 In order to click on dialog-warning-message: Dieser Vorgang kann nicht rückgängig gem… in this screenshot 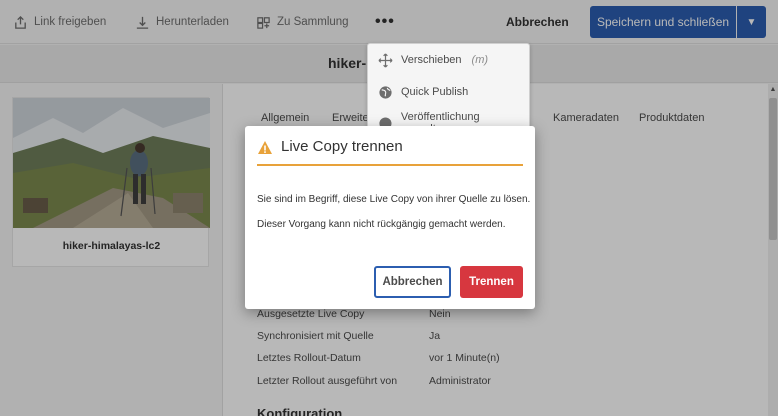, I will do `click(381, 224)`.